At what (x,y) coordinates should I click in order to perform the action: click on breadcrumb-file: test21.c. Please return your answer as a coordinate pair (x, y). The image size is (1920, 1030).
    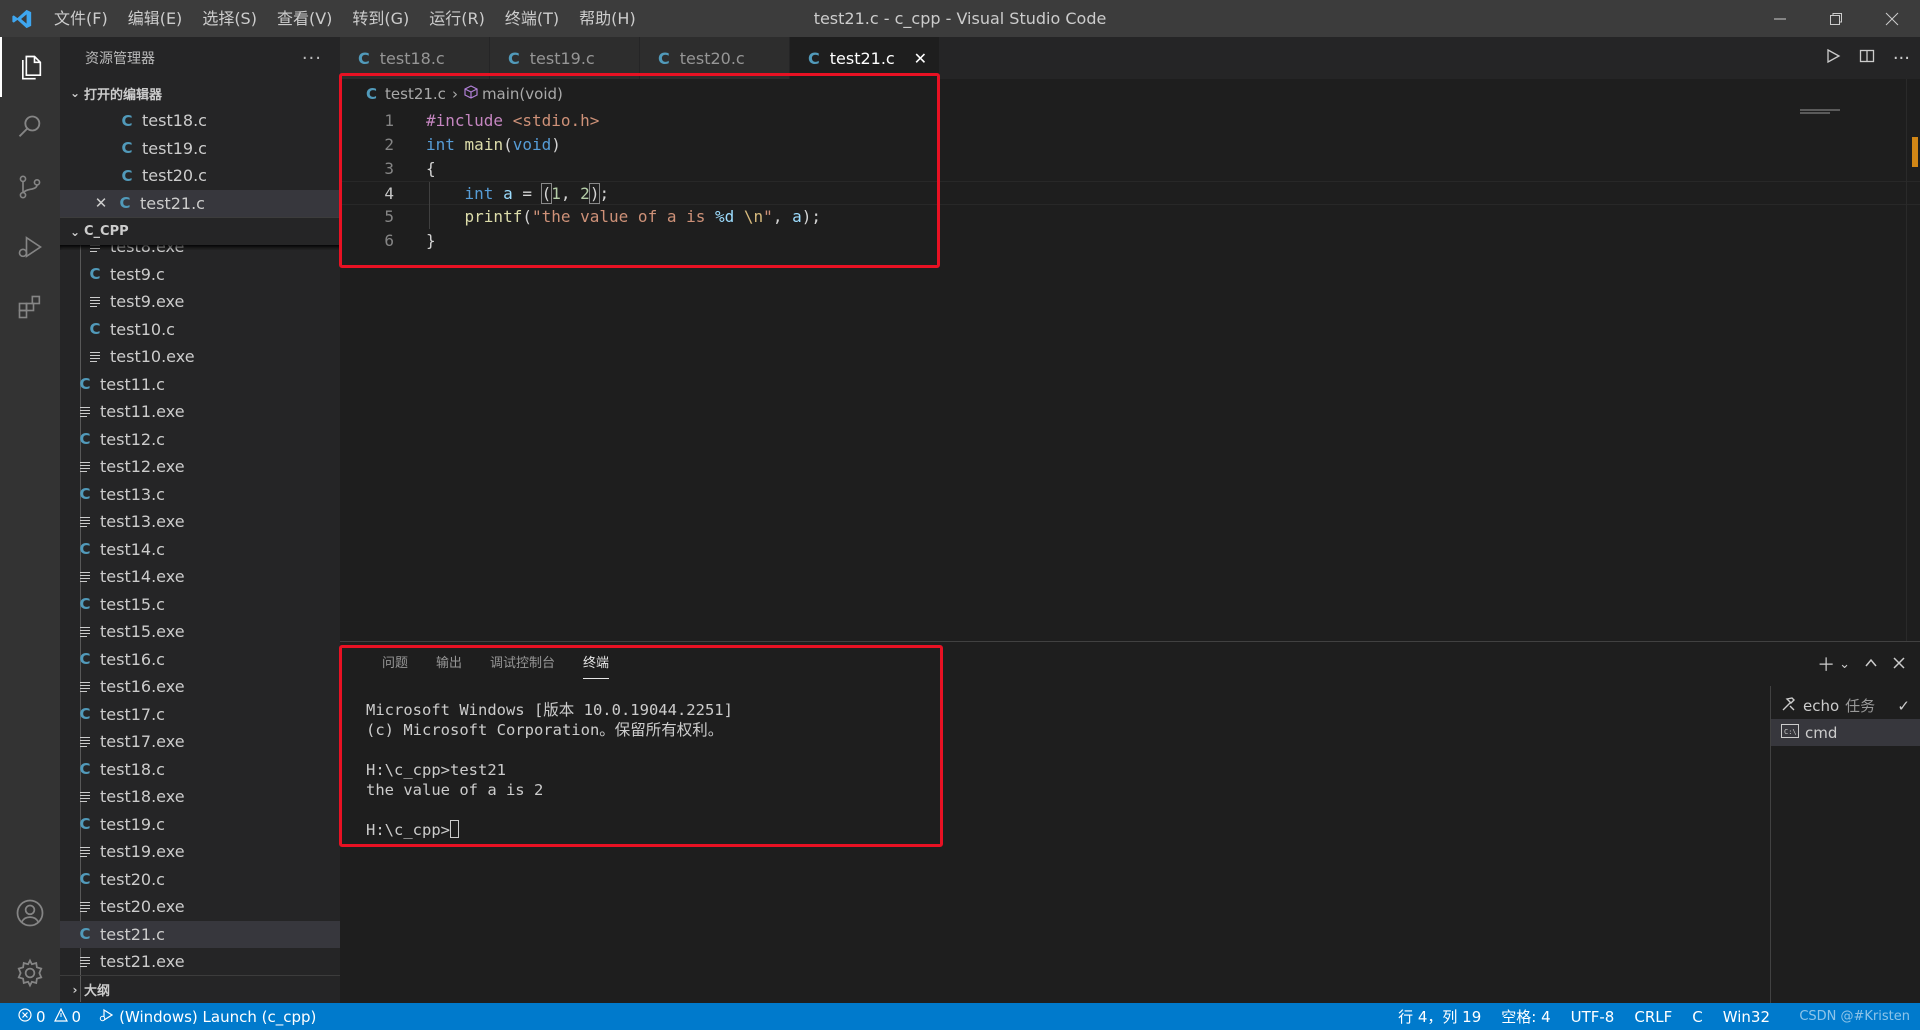
    Looking at the image, I should click on (415, 94).